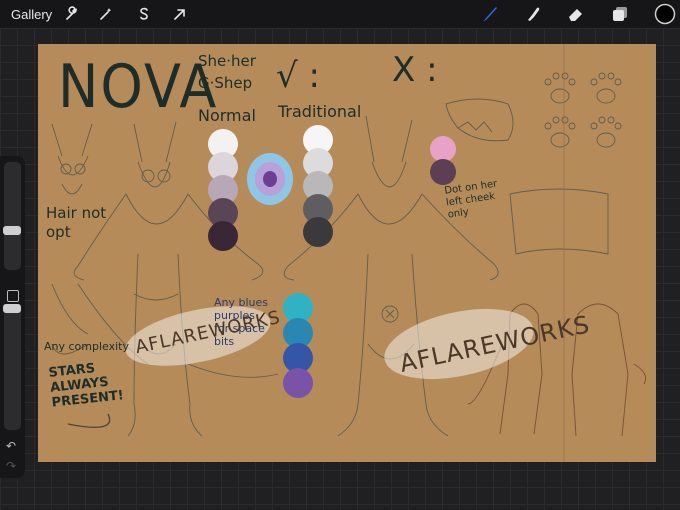  I want to click on complexity-note: Any complexity, so click(86, 346).